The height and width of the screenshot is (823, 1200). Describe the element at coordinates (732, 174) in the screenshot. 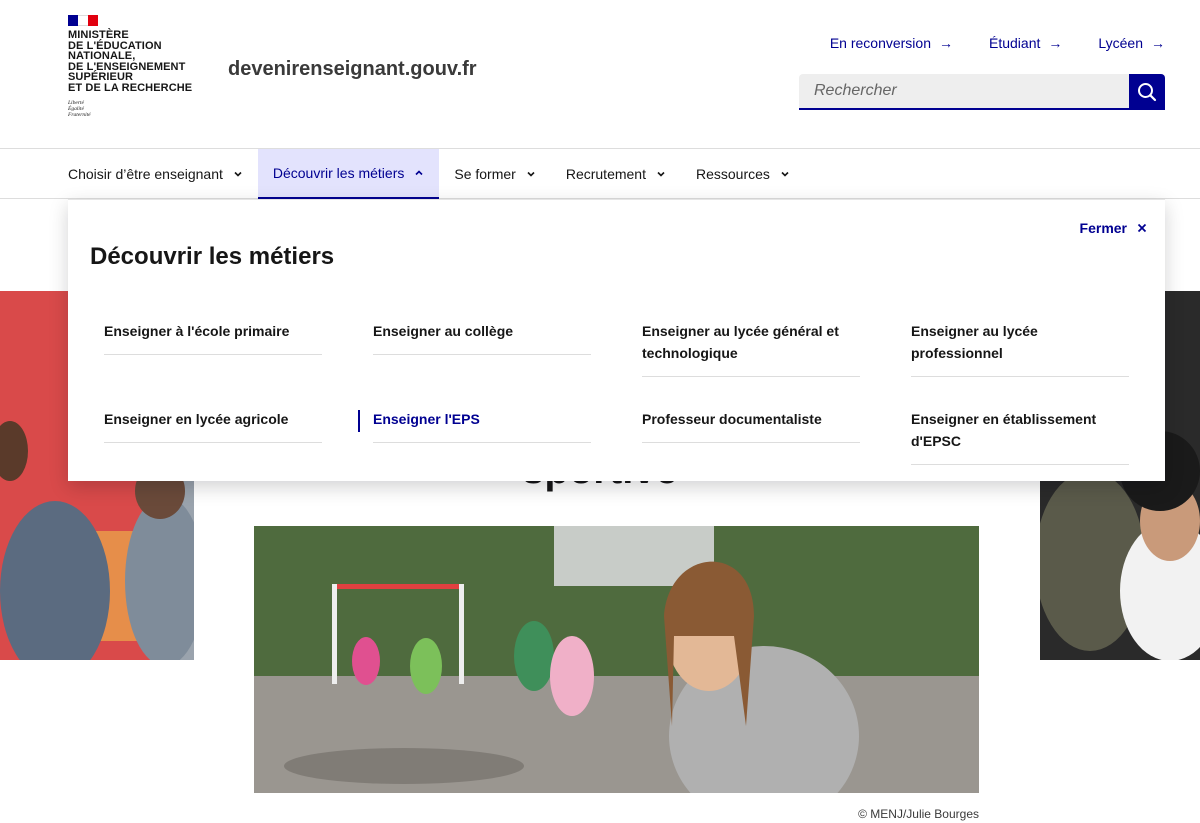

I see `nav-item-label: Ressources` at that location.